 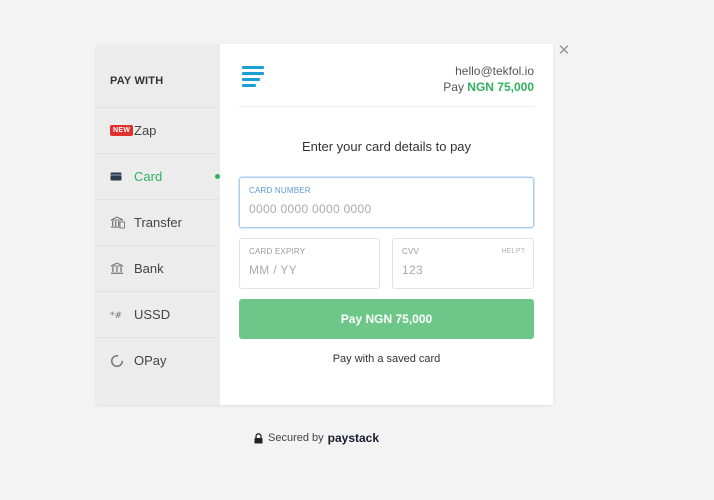 What do you see at coordinates (366, 209) in the screenshot?
I see `card-number-input` at bounding box center [366, 209].